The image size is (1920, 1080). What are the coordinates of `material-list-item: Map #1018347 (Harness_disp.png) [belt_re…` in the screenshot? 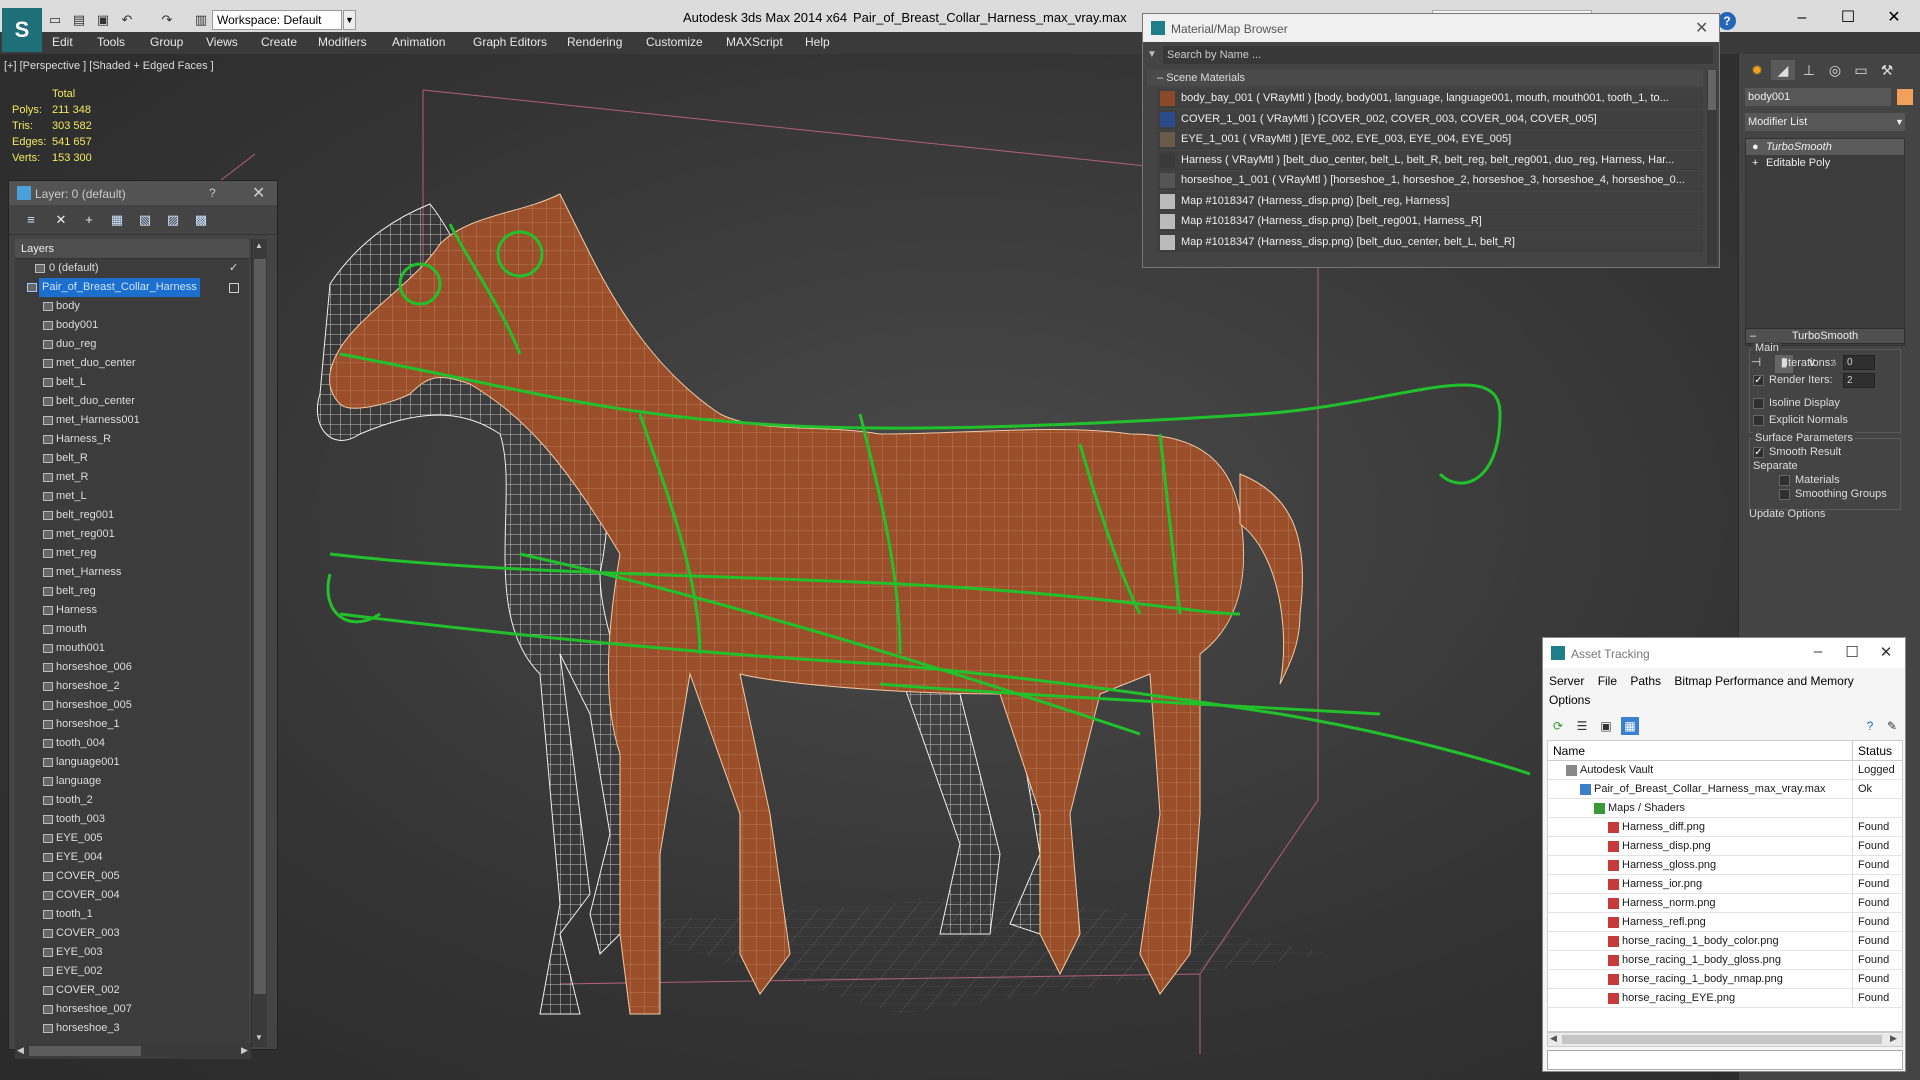 It's located at (1430, 221).